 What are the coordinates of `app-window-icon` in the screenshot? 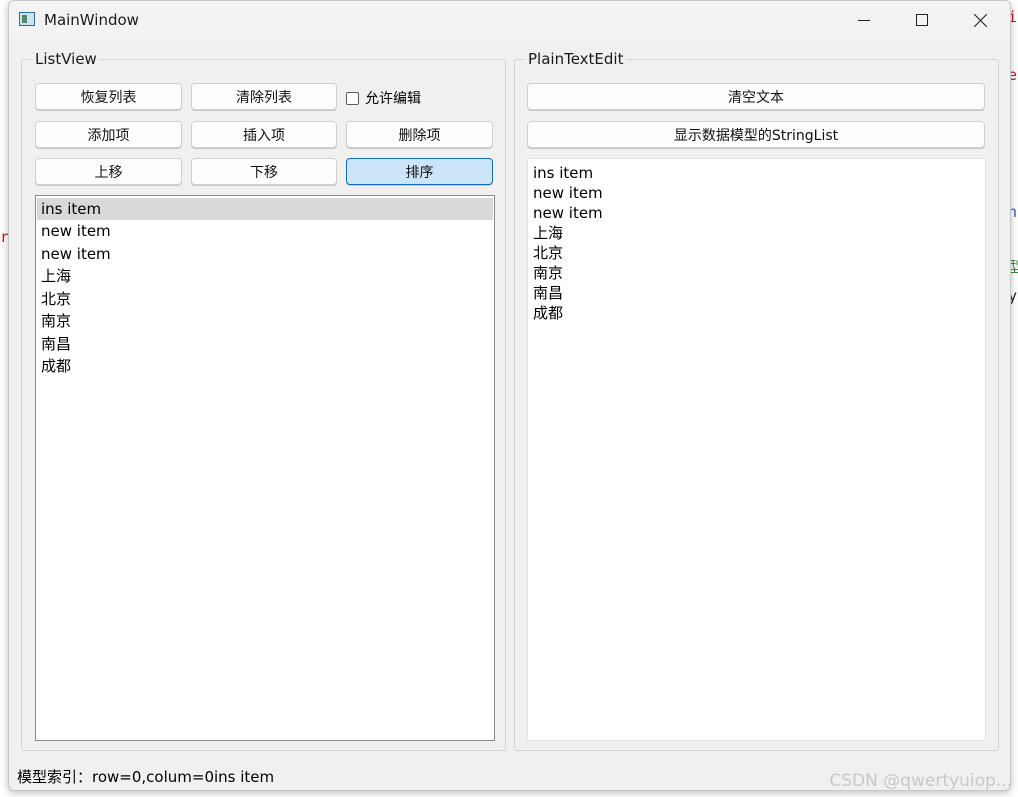 It's located at (27, 19).